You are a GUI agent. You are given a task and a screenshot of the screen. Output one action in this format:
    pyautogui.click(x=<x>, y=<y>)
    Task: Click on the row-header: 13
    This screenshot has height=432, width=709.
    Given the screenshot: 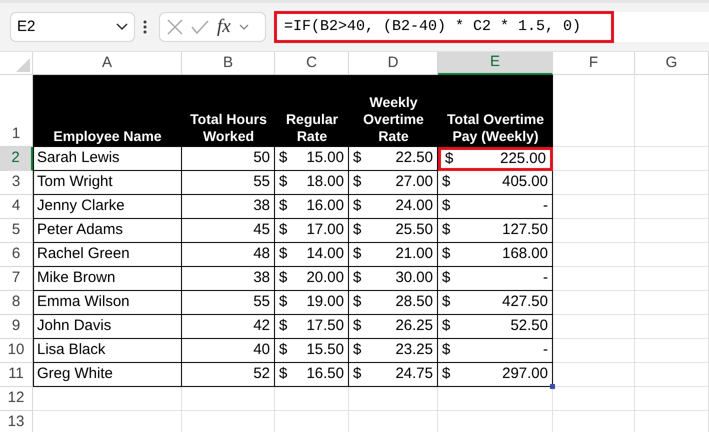 What is the action you would take?
    pyautogui.click(x=16, y=421)
    